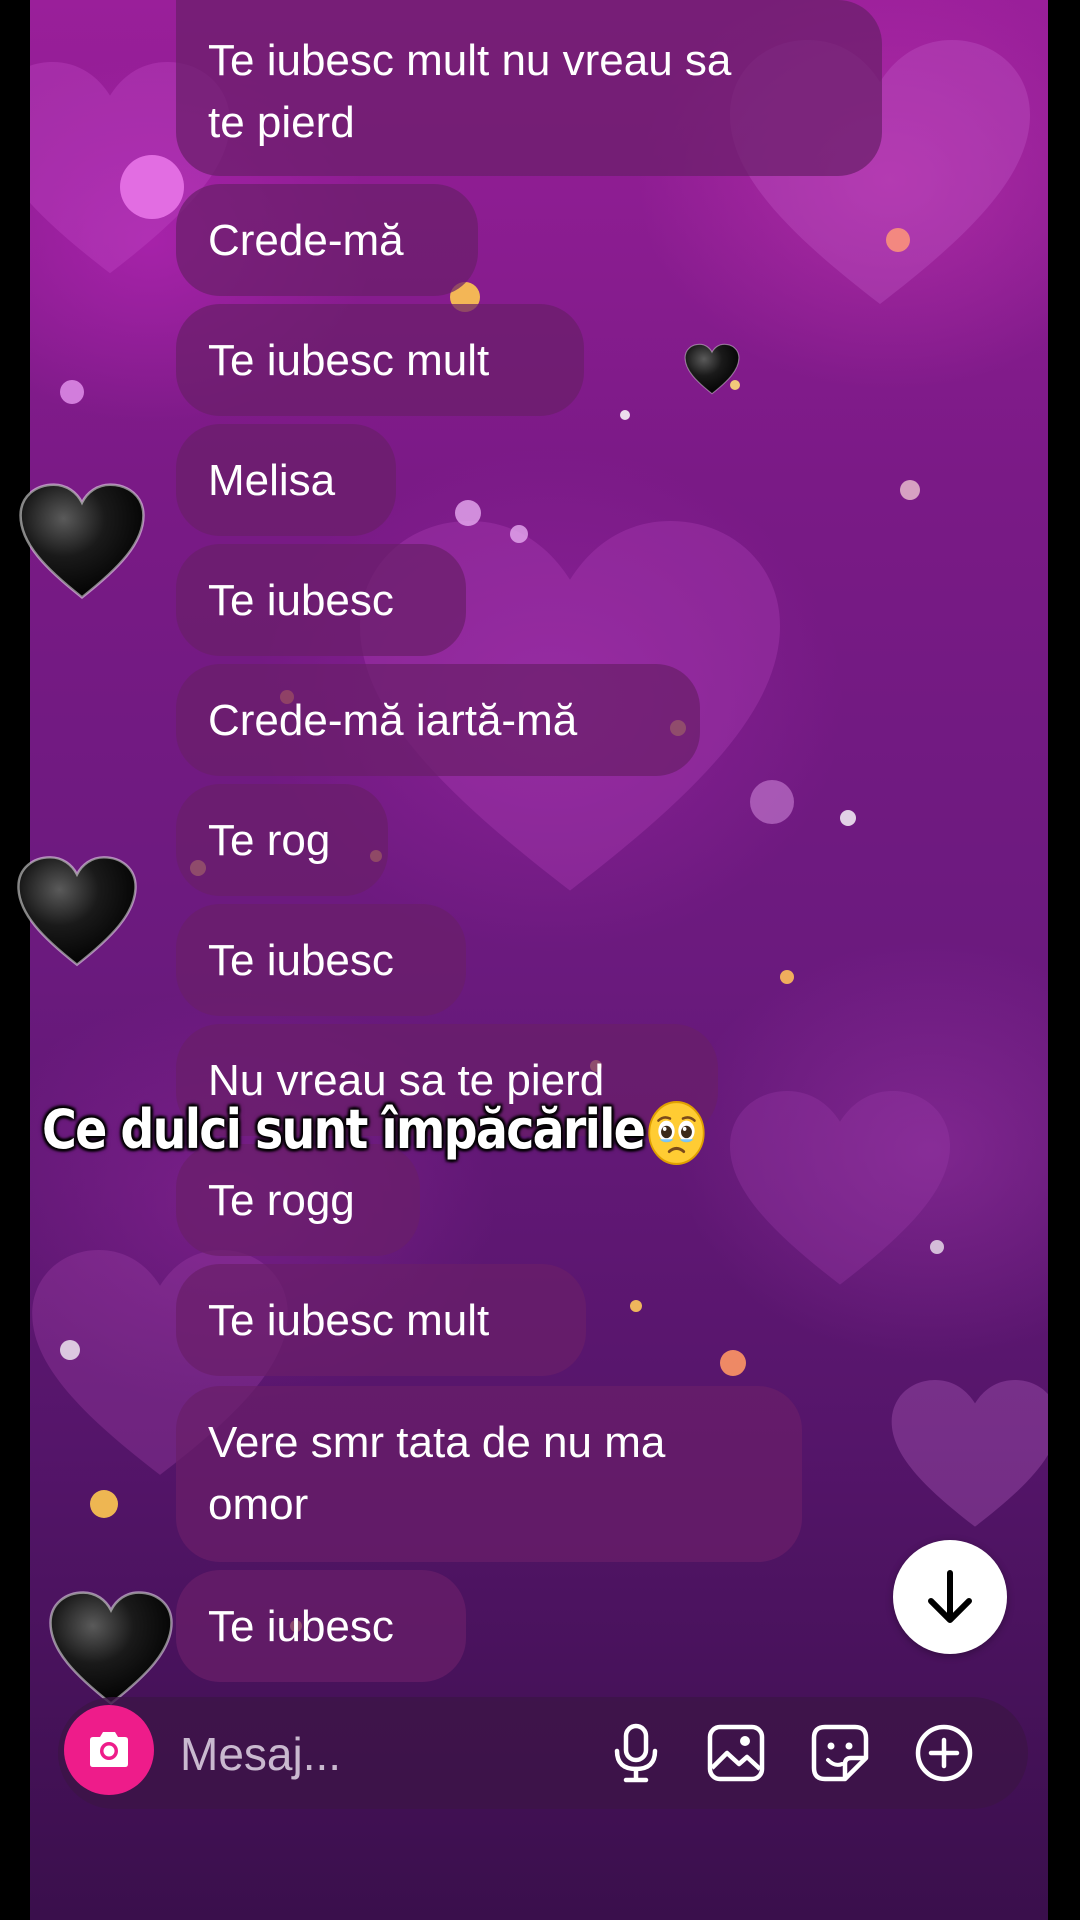 The height and width of the screenshot is (1920, 1080). I want to click on overlay-caption: Ce dulci sunt împăcările, so click(374, 1132).